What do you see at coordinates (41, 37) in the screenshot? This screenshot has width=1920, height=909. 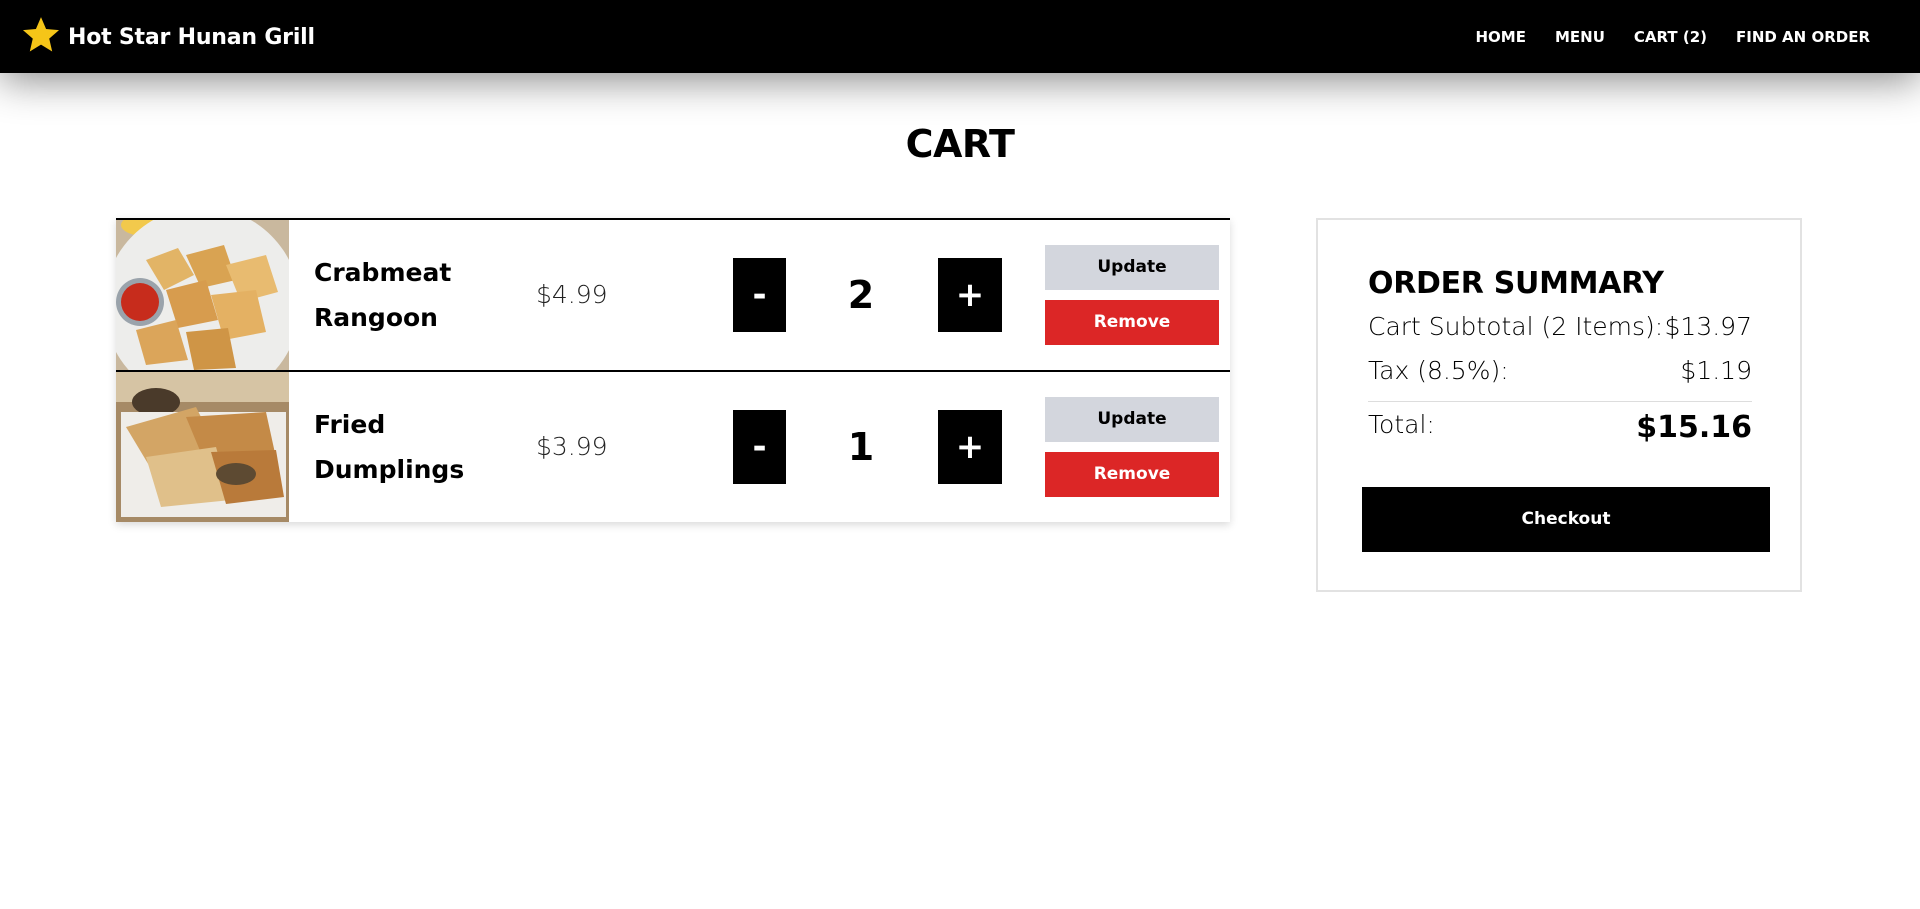 I see `star-icon` at bounding box center [41, 37].